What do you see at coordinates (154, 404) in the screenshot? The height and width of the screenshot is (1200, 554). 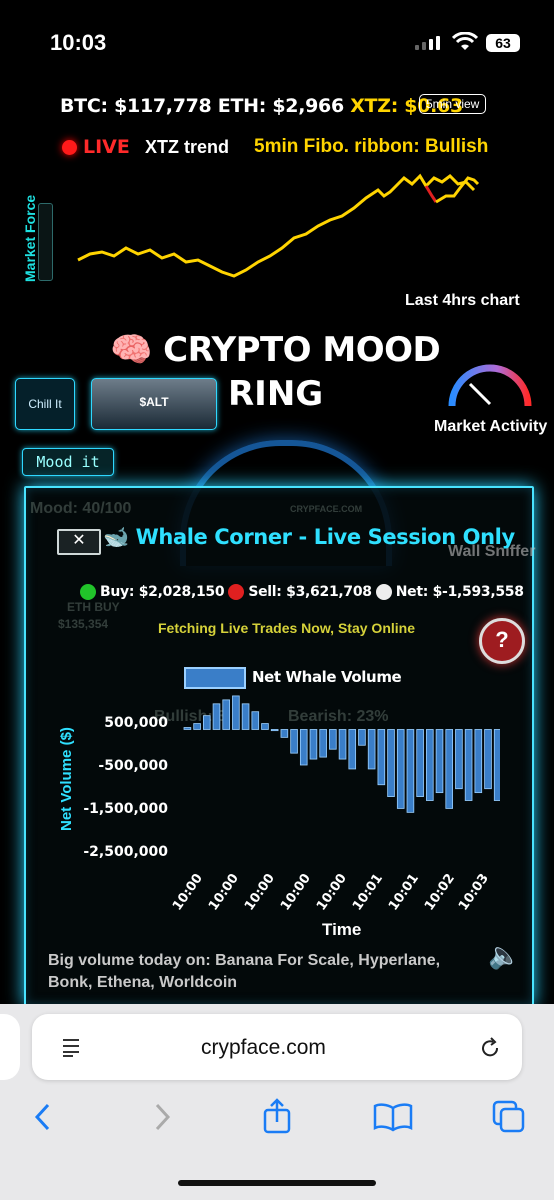 I see `alt-button: $ALT` at bounding box center [154, 404].